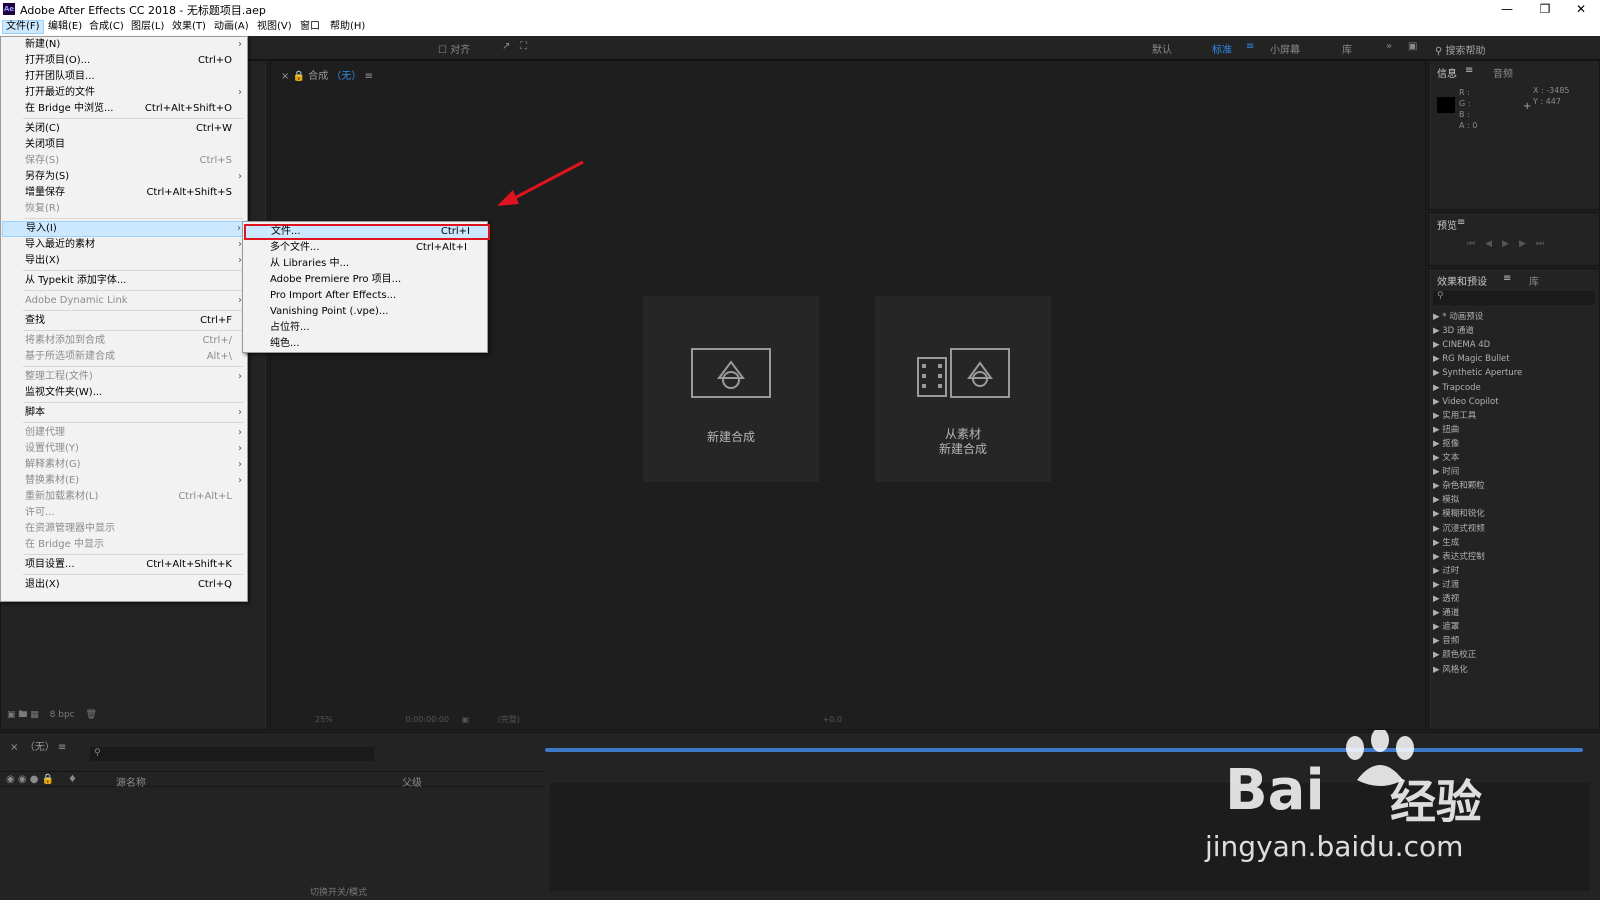  Describe the element at coordinates (1471, 359) in the screenshot. I see `effects-category: ▶ RG Magic Bullet` at that location.